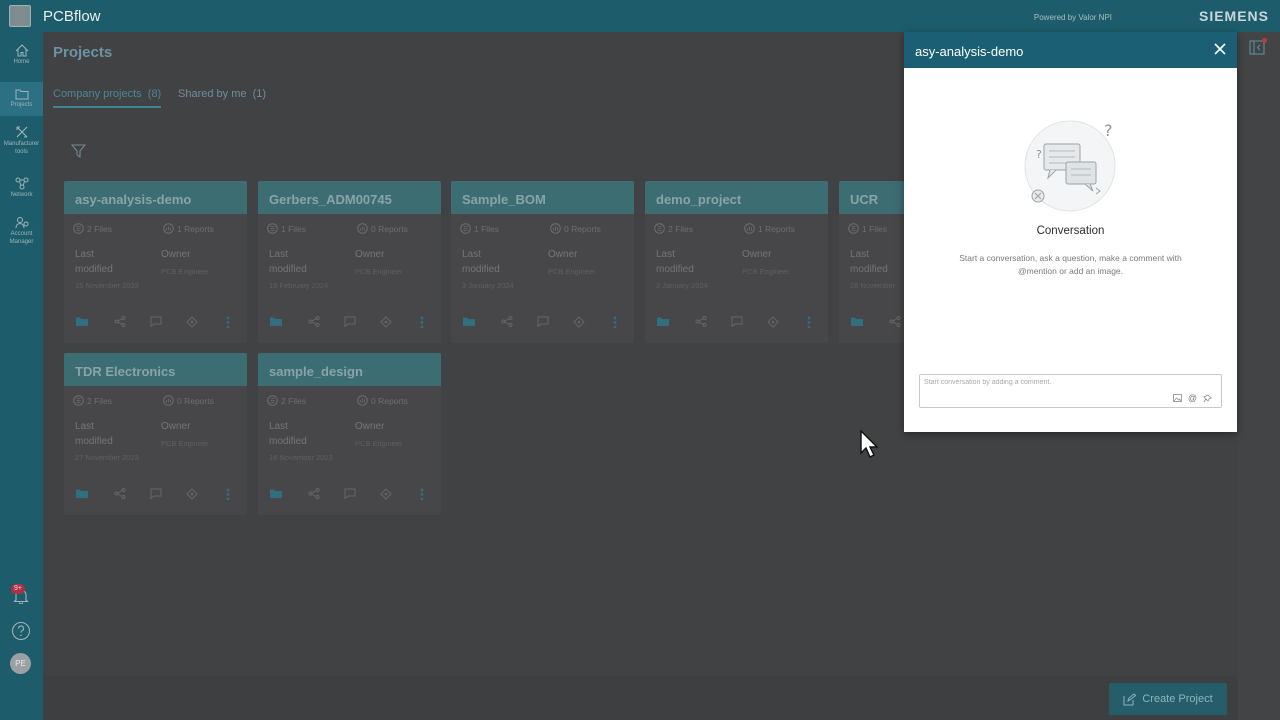  I want to click on project-card-title: asy-analysis-demo, so click(155, 197).